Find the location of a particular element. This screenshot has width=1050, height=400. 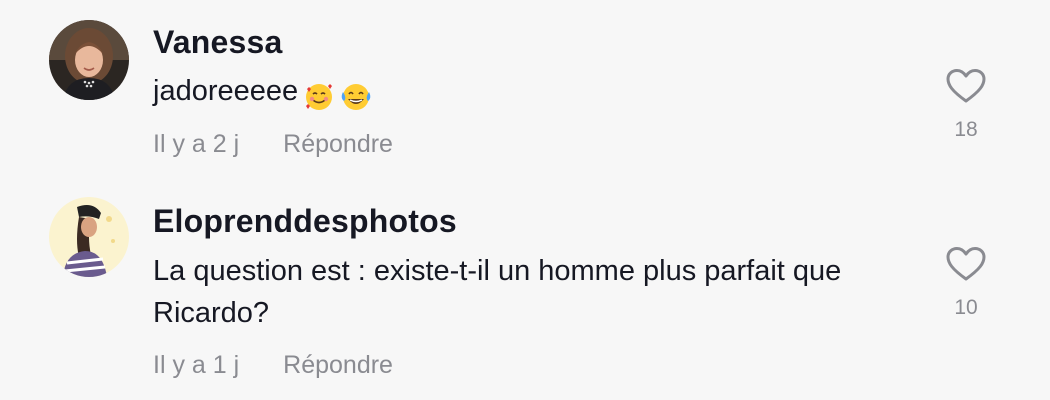

like-button: 10 is located at coordinates (966, 283).